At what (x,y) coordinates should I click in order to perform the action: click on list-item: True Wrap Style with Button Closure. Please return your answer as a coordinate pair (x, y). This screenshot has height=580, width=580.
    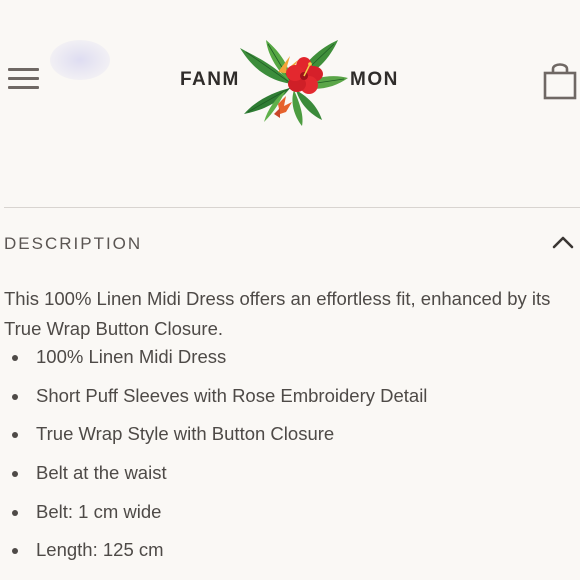
    Looking at the image, I should click on (284, 438).